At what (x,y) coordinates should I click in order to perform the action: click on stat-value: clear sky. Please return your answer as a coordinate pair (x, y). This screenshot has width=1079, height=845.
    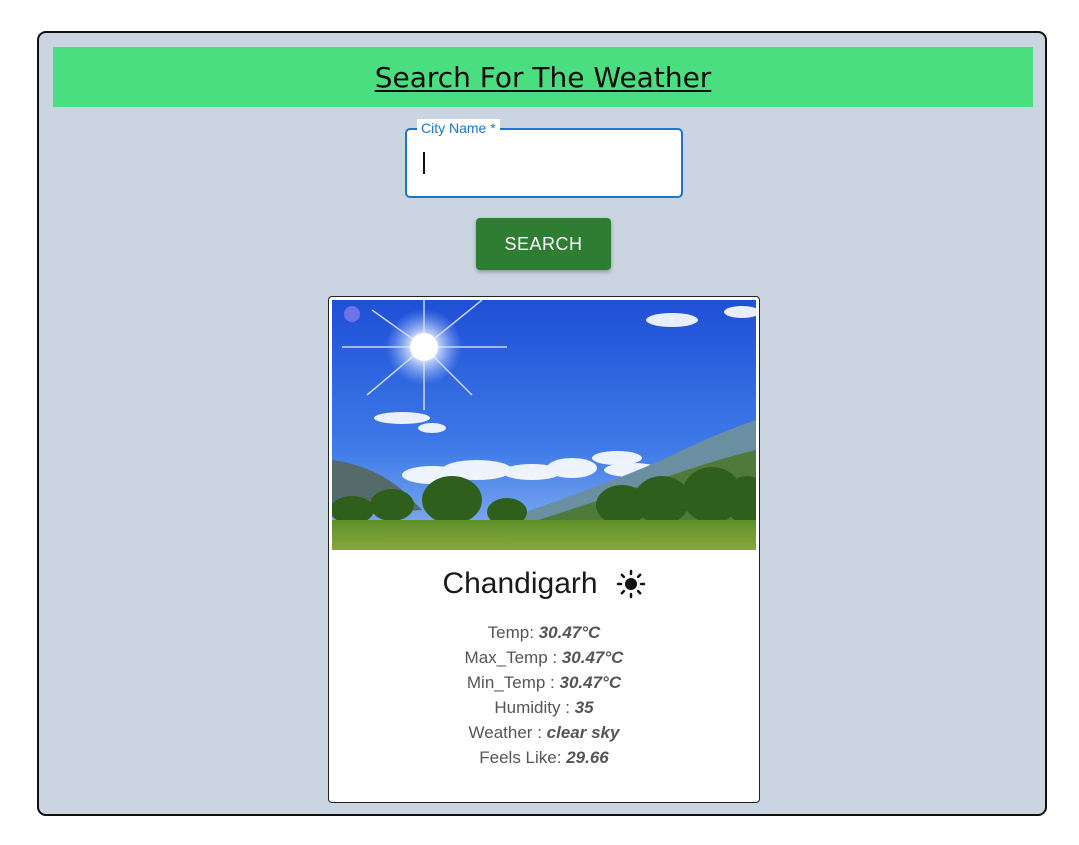
    Looking at the image, I should click on (583, 732).